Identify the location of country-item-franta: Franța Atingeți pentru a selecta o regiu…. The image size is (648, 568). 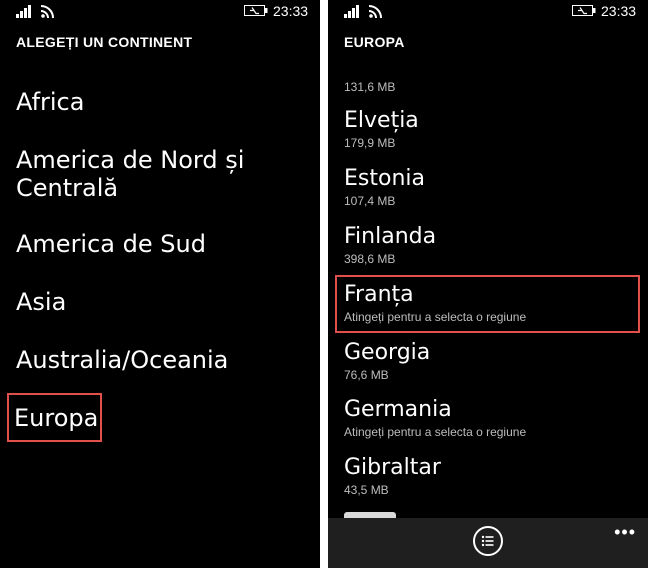
(496, 303).